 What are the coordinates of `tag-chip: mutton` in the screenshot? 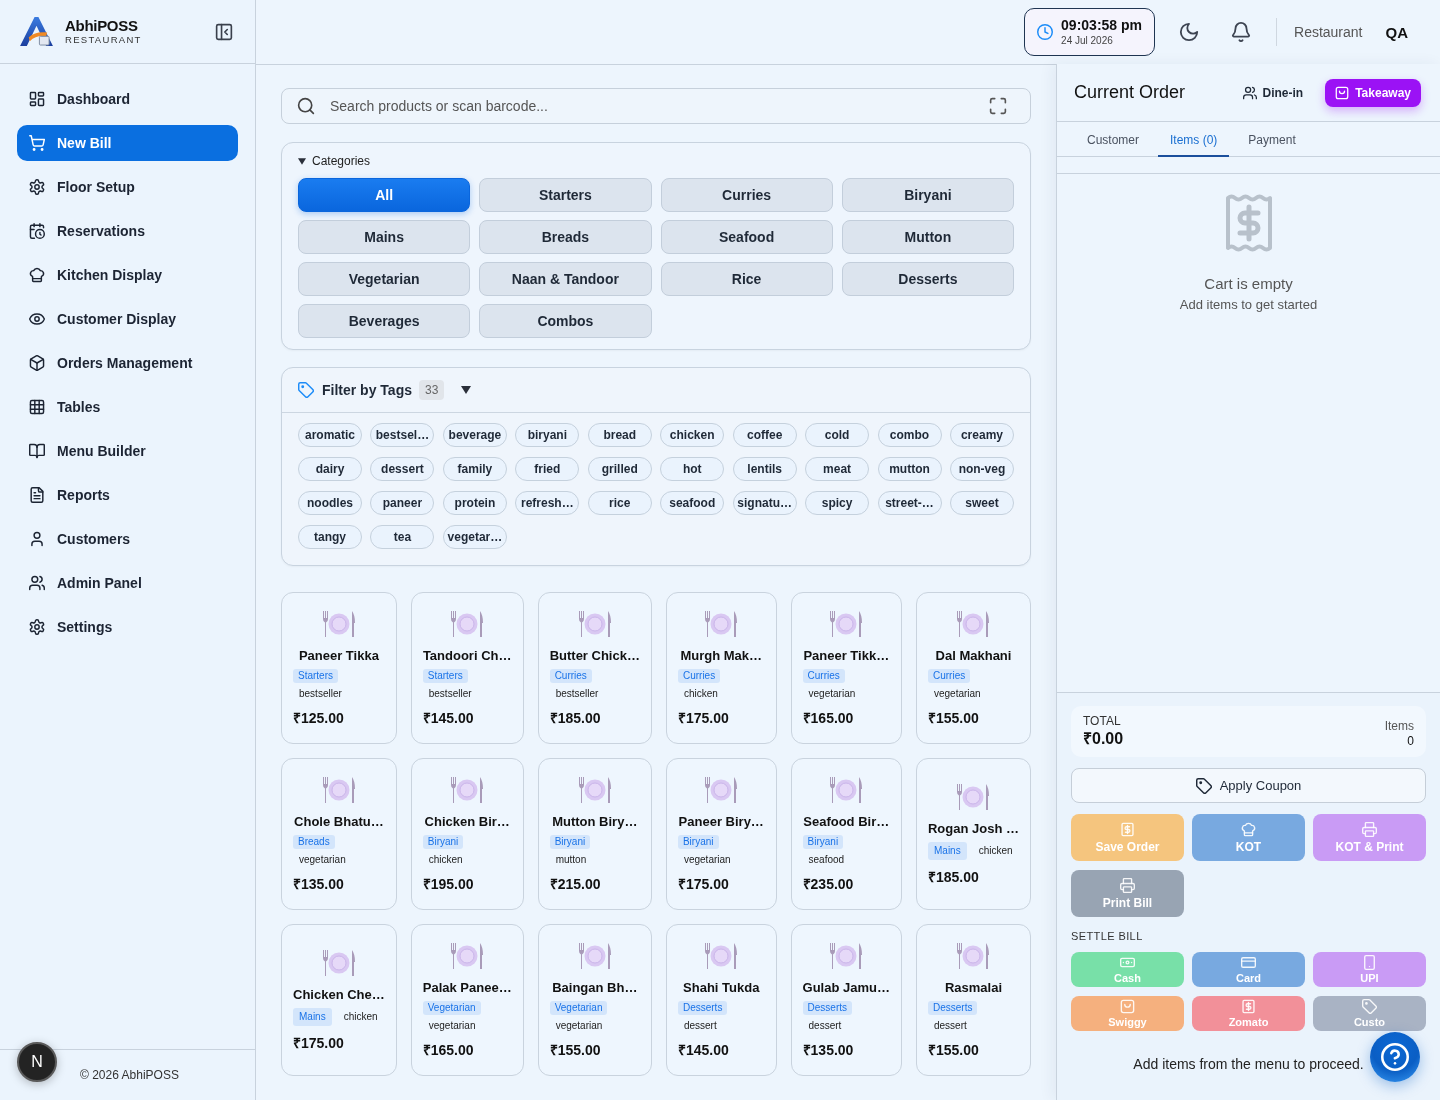 It's located at (909, 469).